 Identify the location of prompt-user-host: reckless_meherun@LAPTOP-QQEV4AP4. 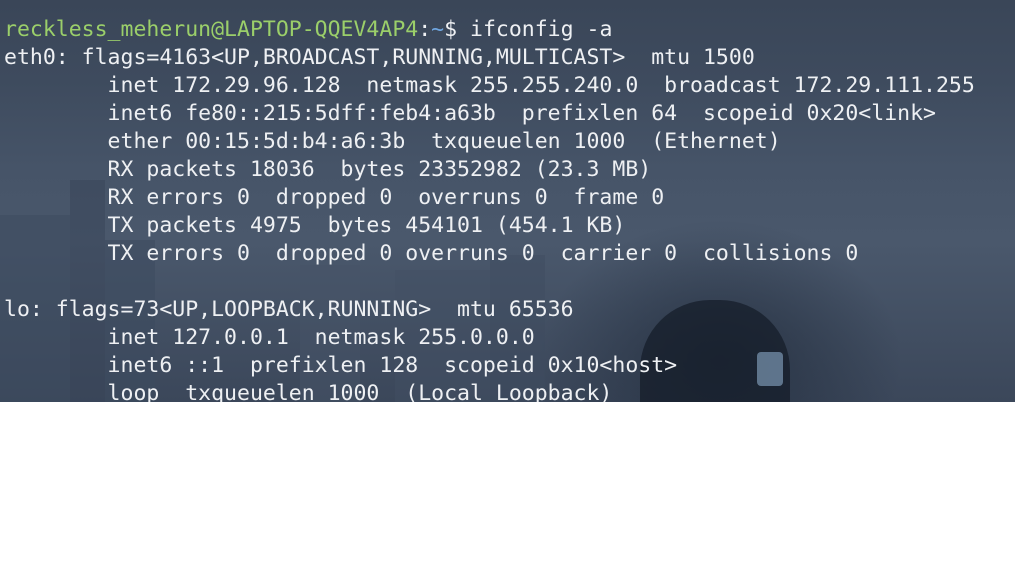
(211, 29).